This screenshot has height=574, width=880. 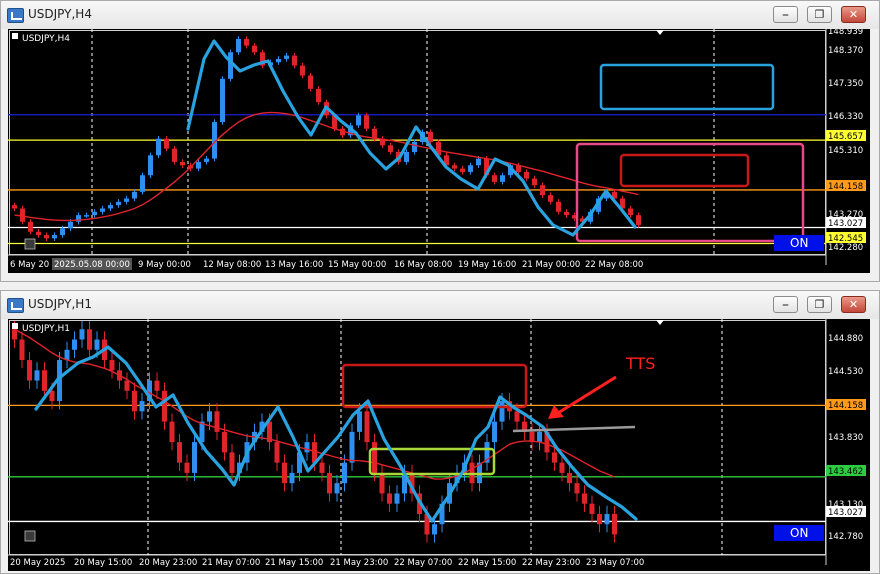 What do you see at coordinates (231, 563) in the screenshot?
I see `time-axis-label: 21 May 07:00` at bounding box center [231, 563].